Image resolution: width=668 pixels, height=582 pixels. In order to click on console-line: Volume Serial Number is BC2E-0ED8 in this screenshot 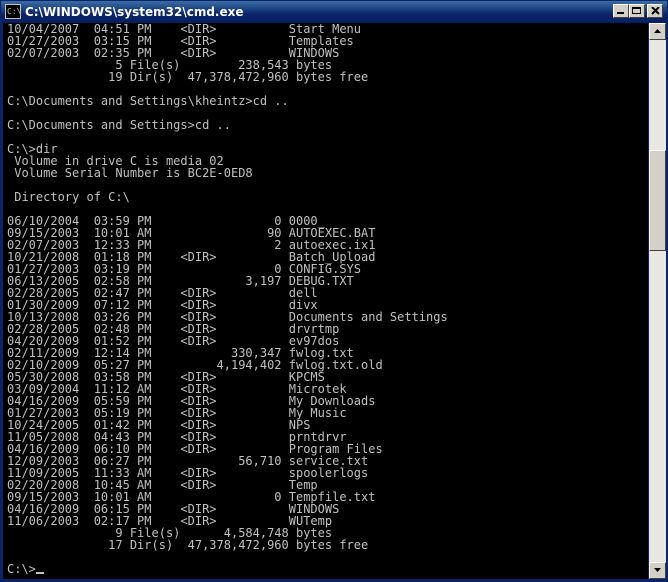, I will do `click(130, 173)`.